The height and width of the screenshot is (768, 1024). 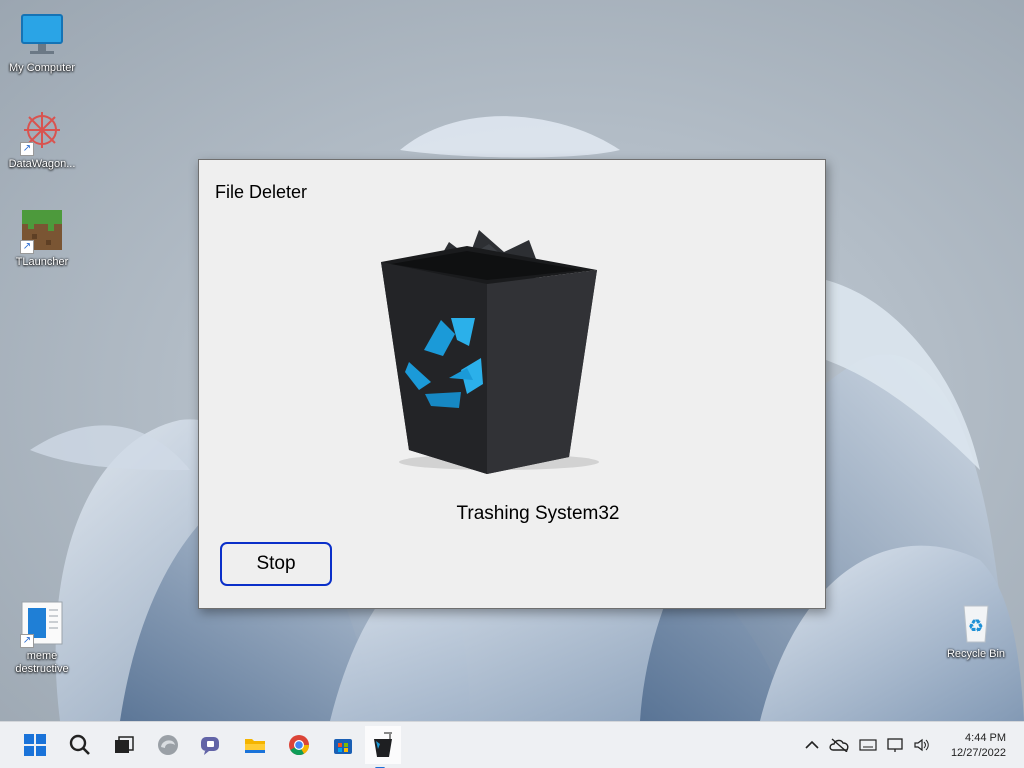 What do you see at coordinates (976, 654) in the screenshot?
I see `desktop-icon-label: Recycle Bin` at bounding box center [976, 654].